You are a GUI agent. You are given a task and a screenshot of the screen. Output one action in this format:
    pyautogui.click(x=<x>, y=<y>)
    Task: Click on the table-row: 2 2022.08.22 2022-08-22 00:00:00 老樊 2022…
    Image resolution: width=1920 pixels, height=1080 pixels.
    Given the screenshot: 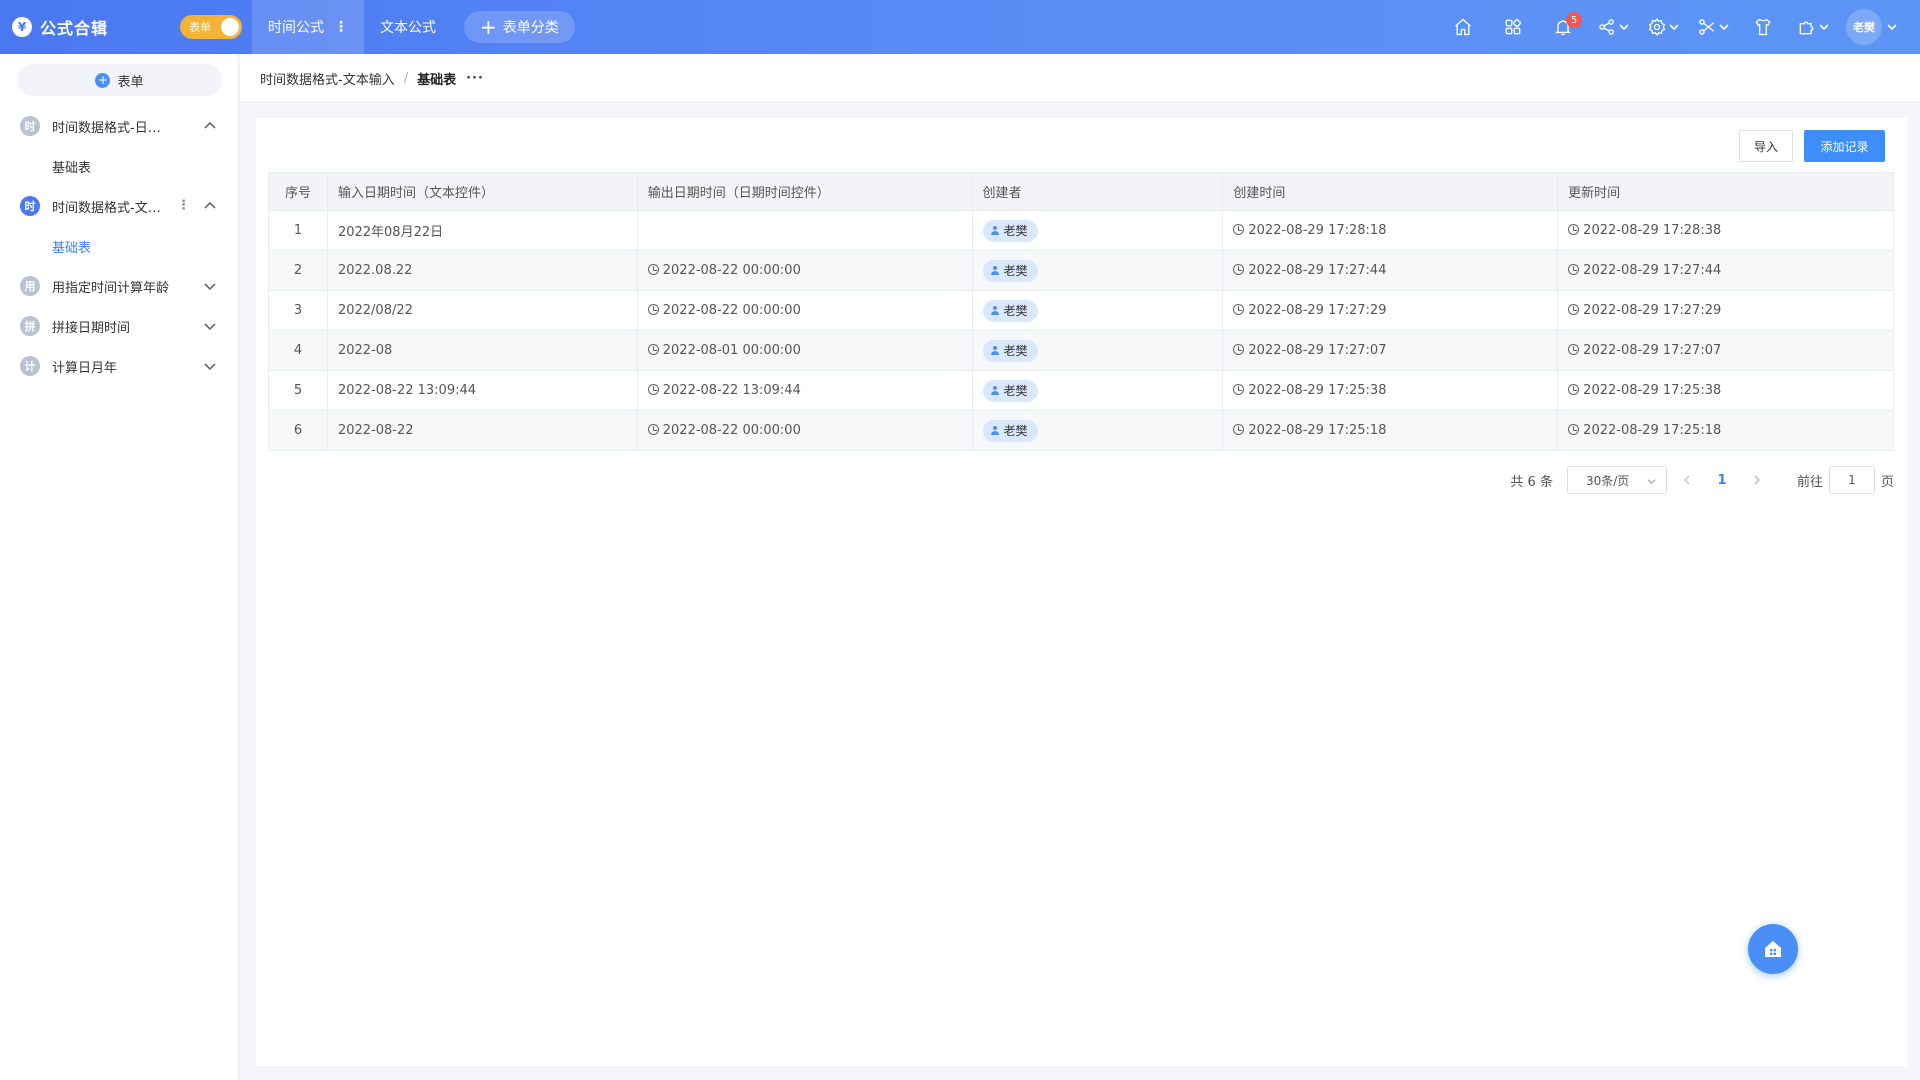 What is the action you would take?
    pyautogui.click(x=1081, y=270)
    